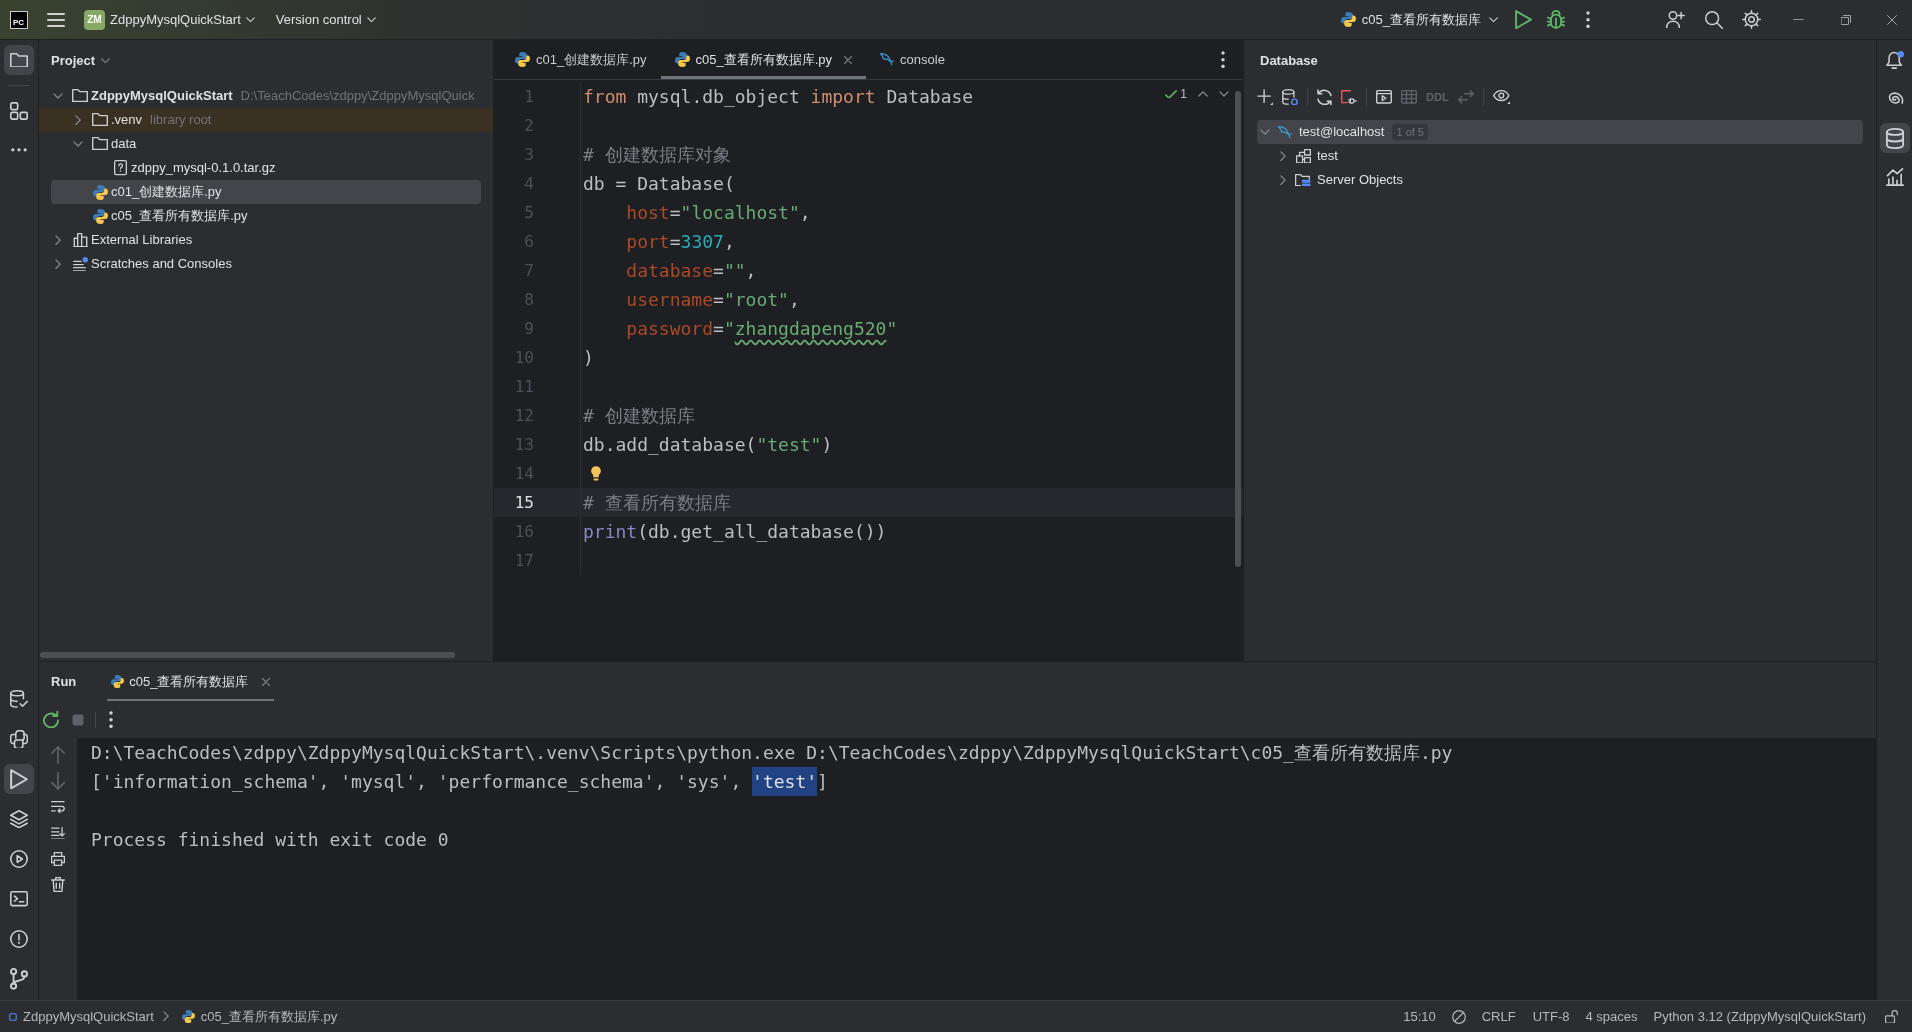 The width and height of the screenshot is (1912, 1032). Describe the element at coordinates (1419, 19) in the screenshot. I see `run-configuration-selector: c05_查看所有数据库` at that location.